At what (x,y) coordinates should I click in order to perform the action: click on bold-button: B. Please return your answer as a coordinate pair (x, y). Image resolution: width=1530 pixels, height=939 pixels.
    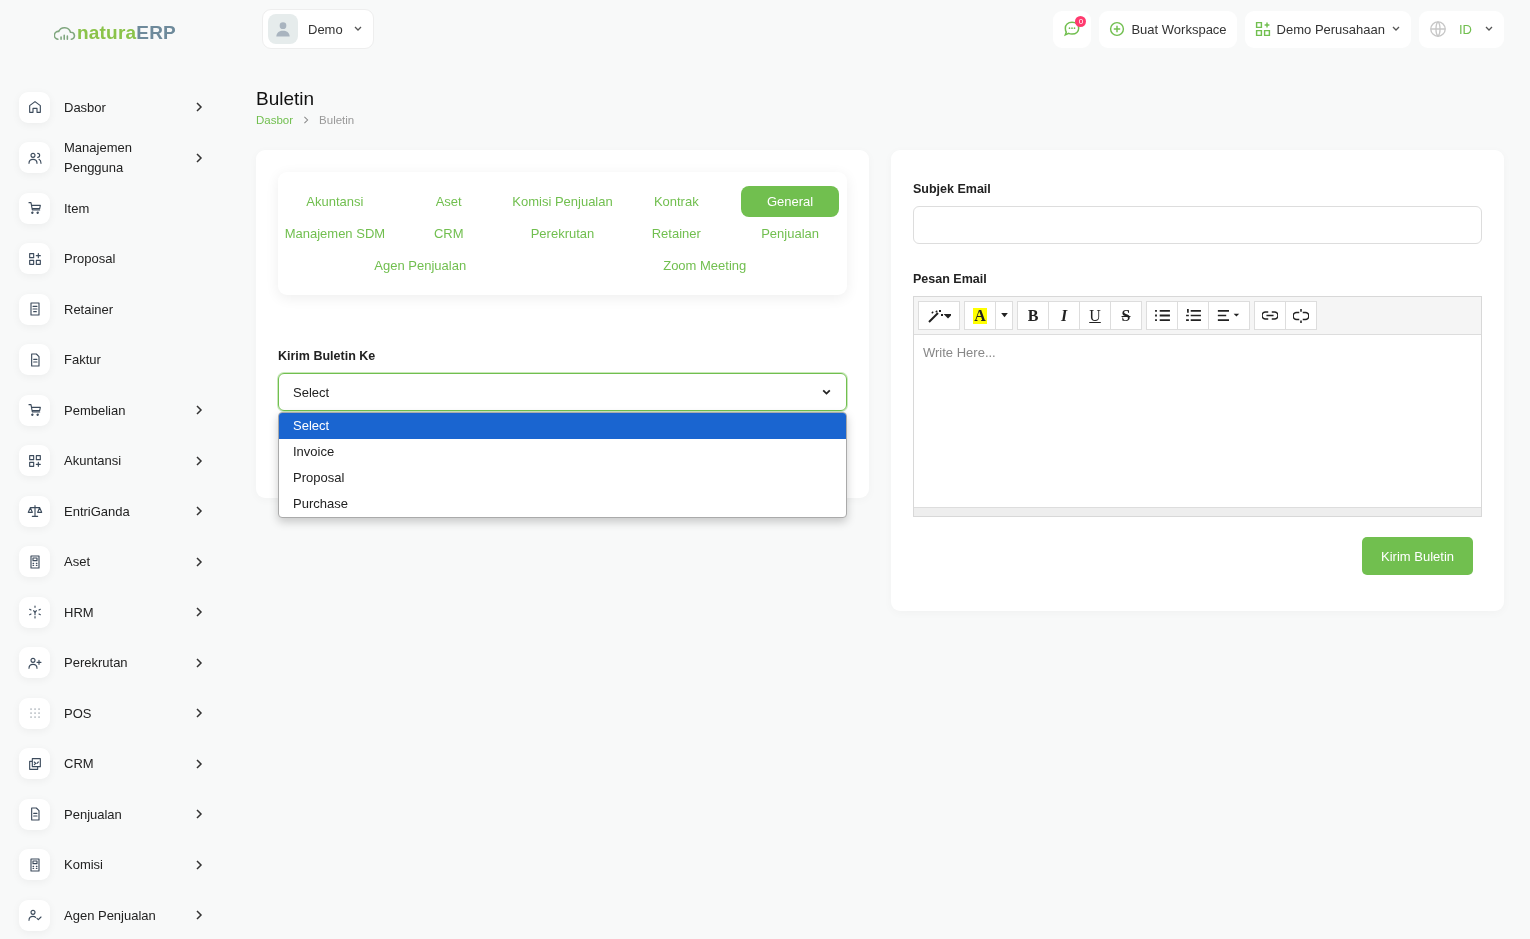
    Looking at the image, I should click on (1033, 315).